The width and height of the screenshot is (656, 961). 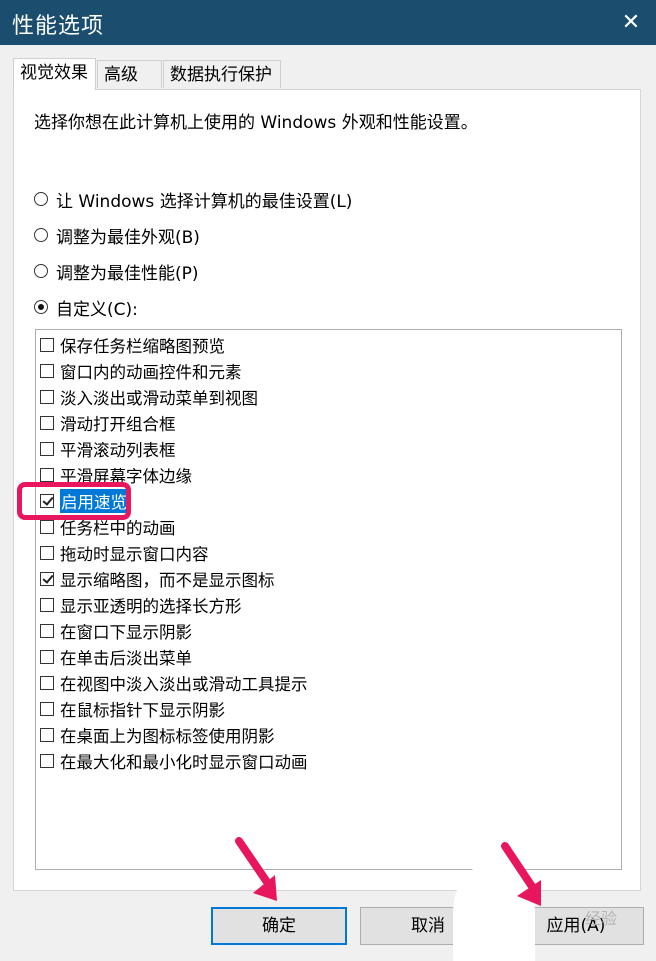 I want to click on option-label: 在单击后淡出菜单, so click(x=126, y=658).